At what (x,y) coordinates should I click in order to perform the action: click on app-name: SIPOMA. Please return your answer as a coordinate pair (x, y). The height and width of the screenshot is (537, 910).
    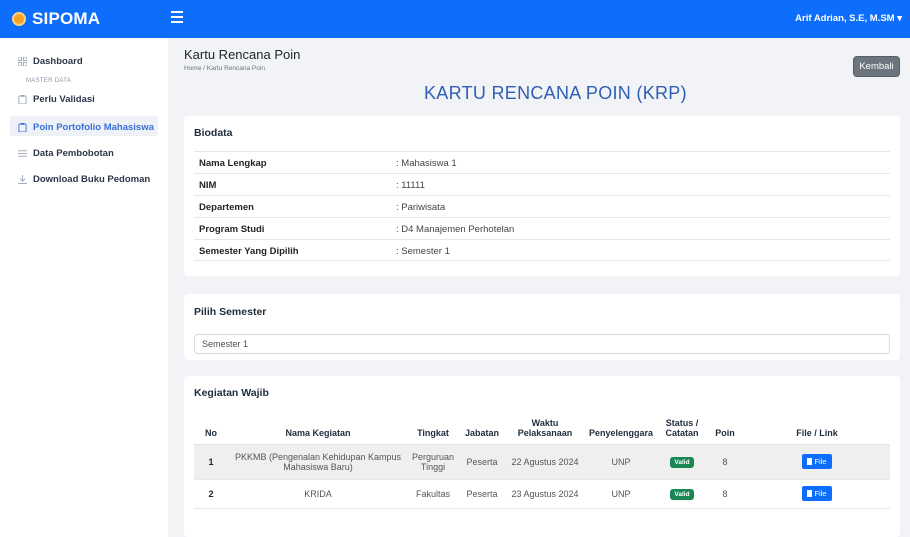
    Looking at the image, I should click on (66, 18).